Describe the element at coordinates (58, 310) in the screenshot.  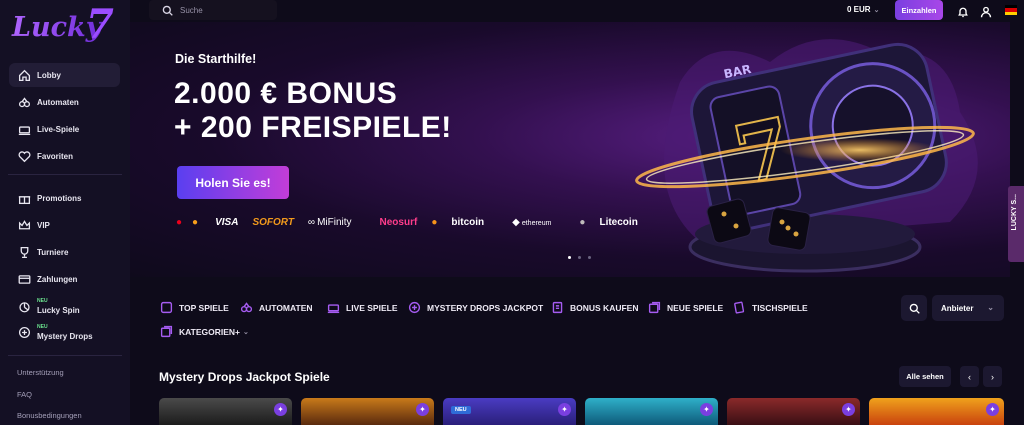
I see `sidebar-item-label: Lucky Spin` at that location.